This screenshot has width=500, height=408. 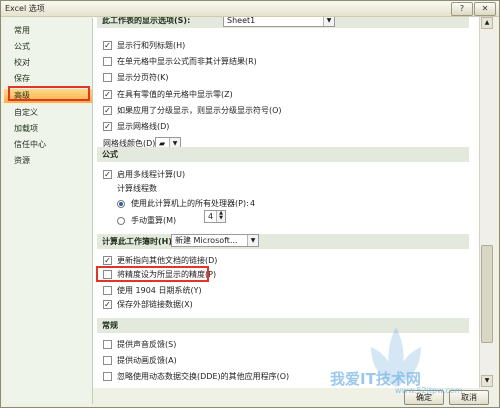 What do you see at coordinates (137, 188) in the screenshot?
I see `thread-count-label: 计算线程数` at bounding box center [137, 188].